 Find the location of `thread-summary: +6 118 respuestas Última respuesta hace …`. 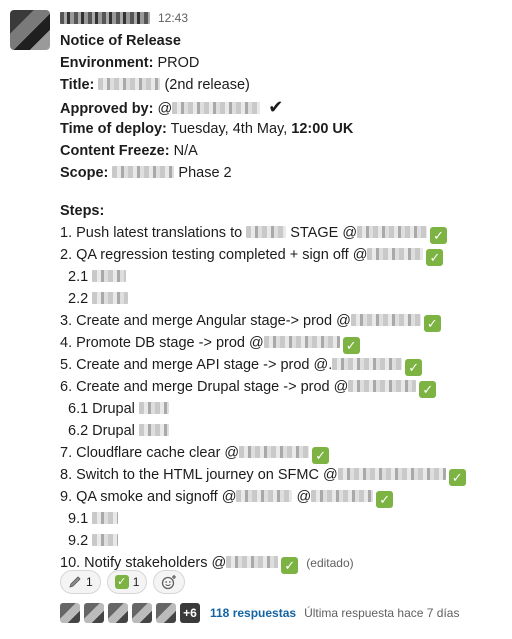

thread-summary: +6 118 respuestas Última respuesta hace … is located at coordinates (259, 613).